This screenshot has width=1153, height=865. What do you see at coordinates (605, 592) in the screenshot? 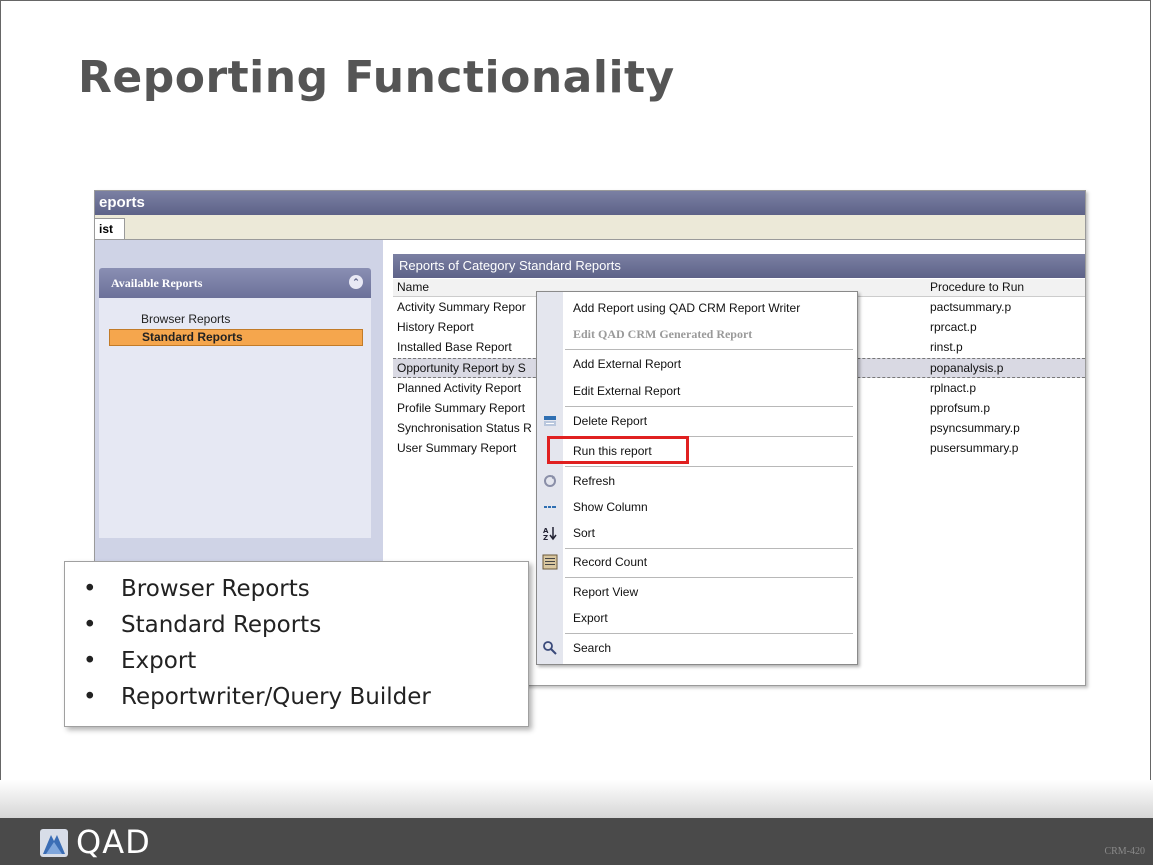
I see `menu-item-report-view: Report View` at bounding box center [605, 592].